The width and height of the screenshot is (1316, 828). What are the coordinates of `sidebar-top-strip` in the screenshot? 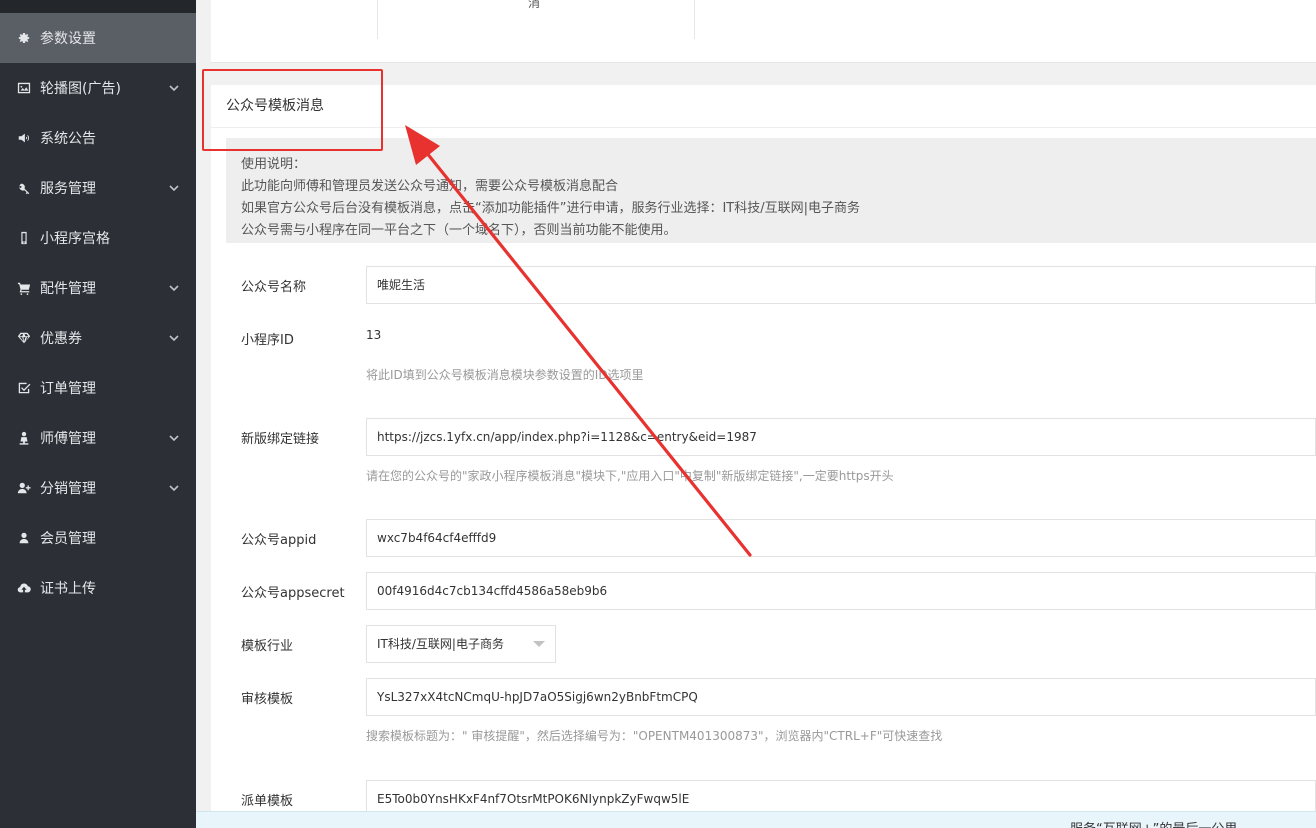 It's located at (98, 6).